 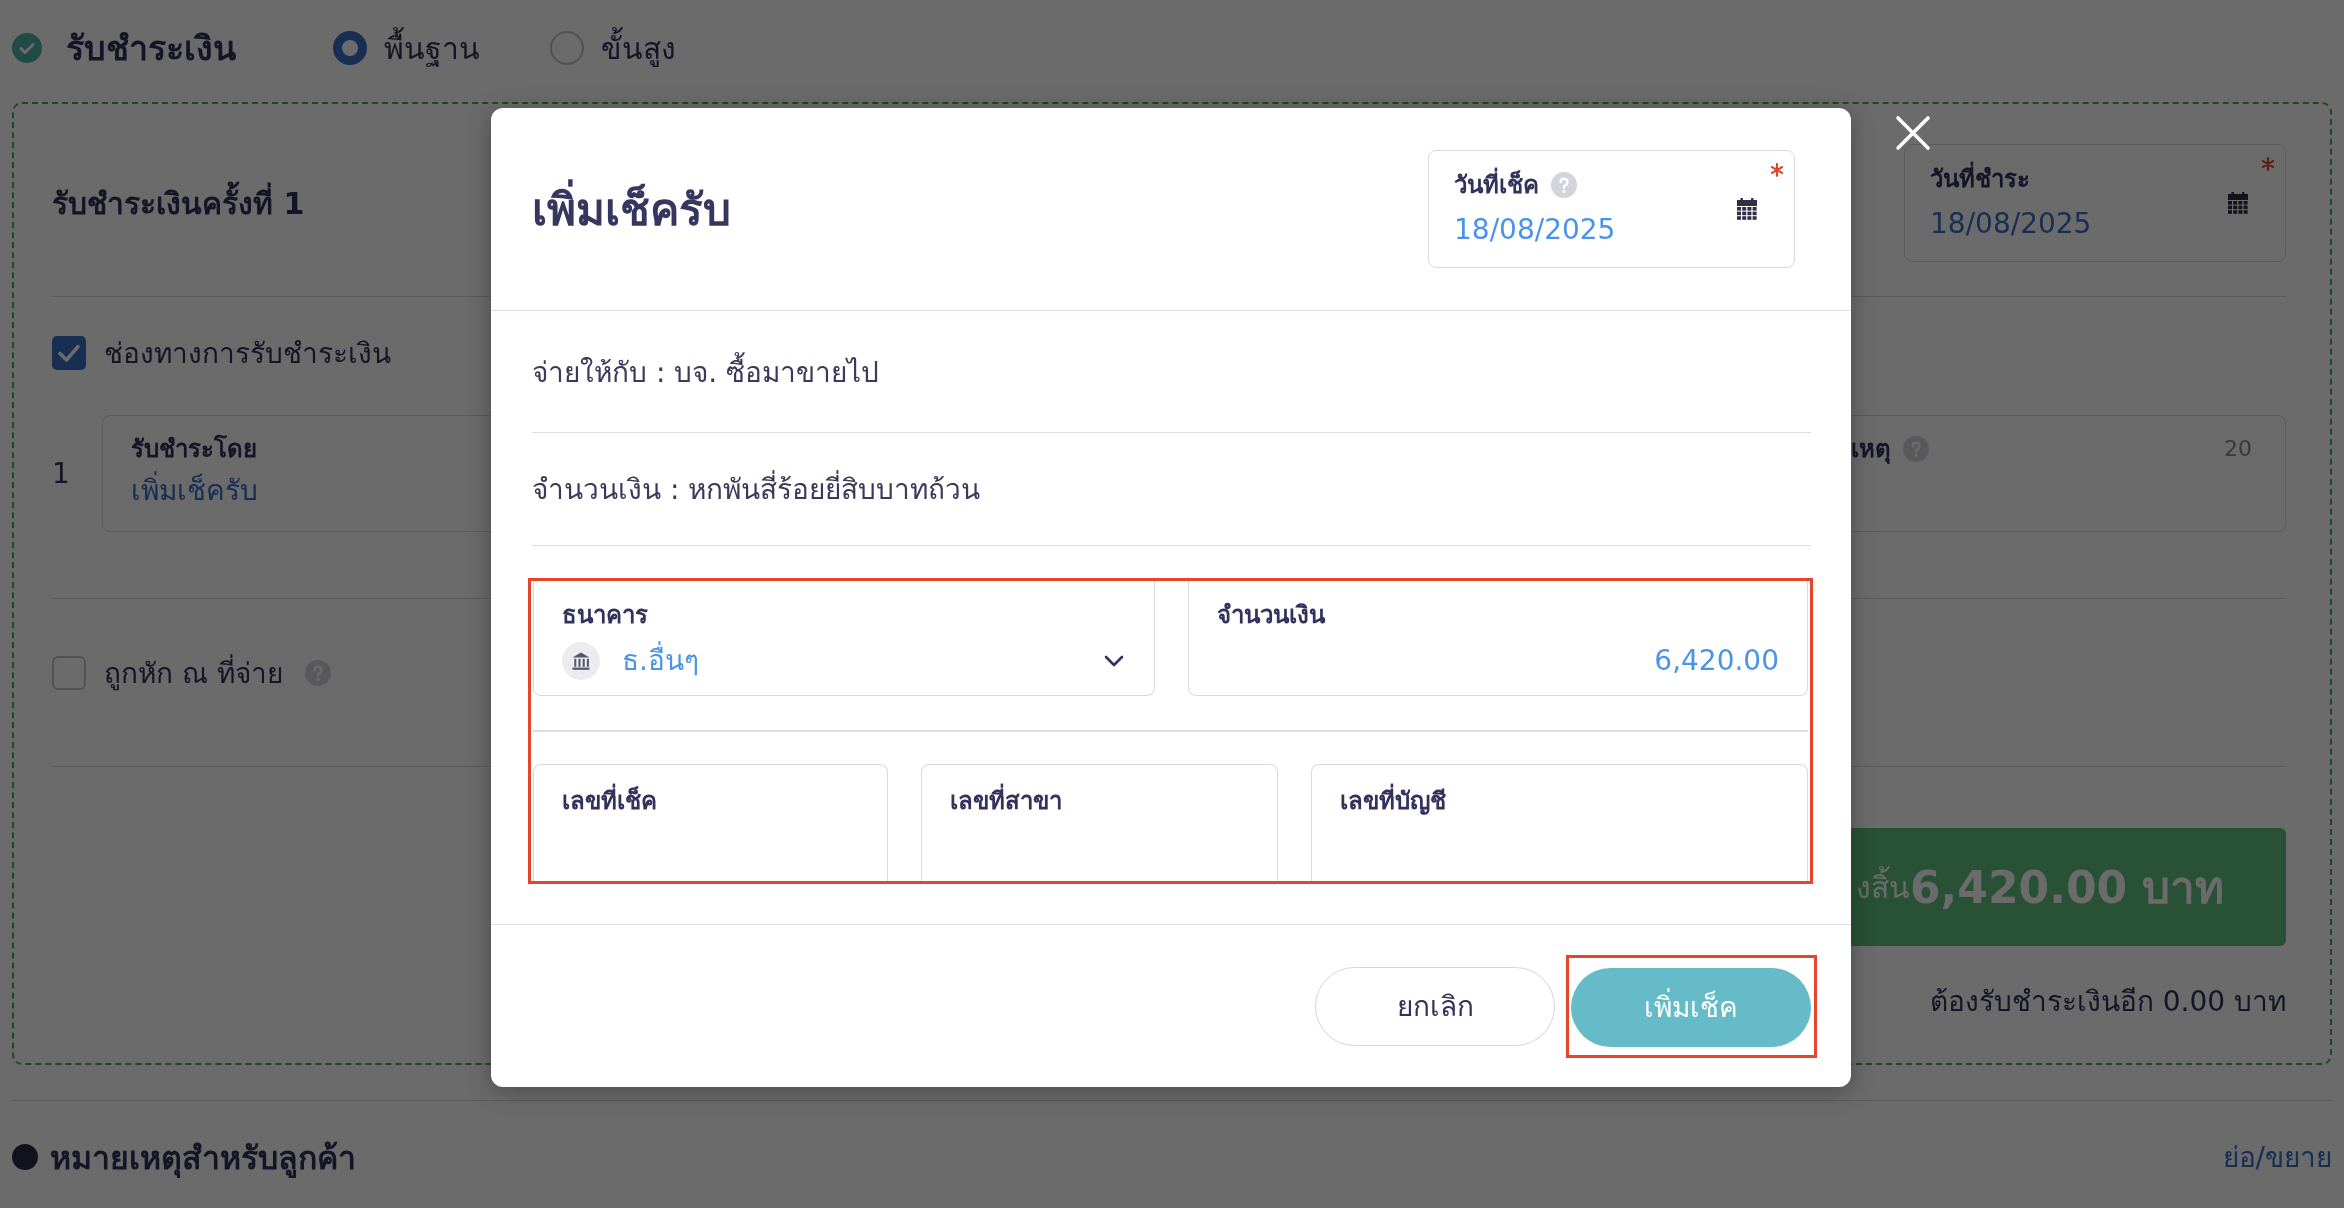 What do you see at coordinates (605, 615) in the screenshot?
I see `field-label: ธนาคาร` at bounding box center [605, 615].